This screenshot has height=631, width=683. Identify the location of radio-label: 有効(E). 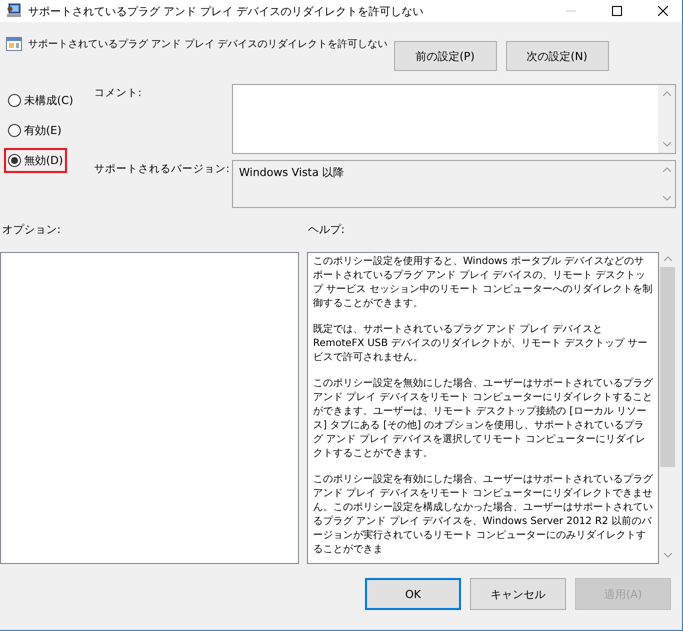
(43, 130).